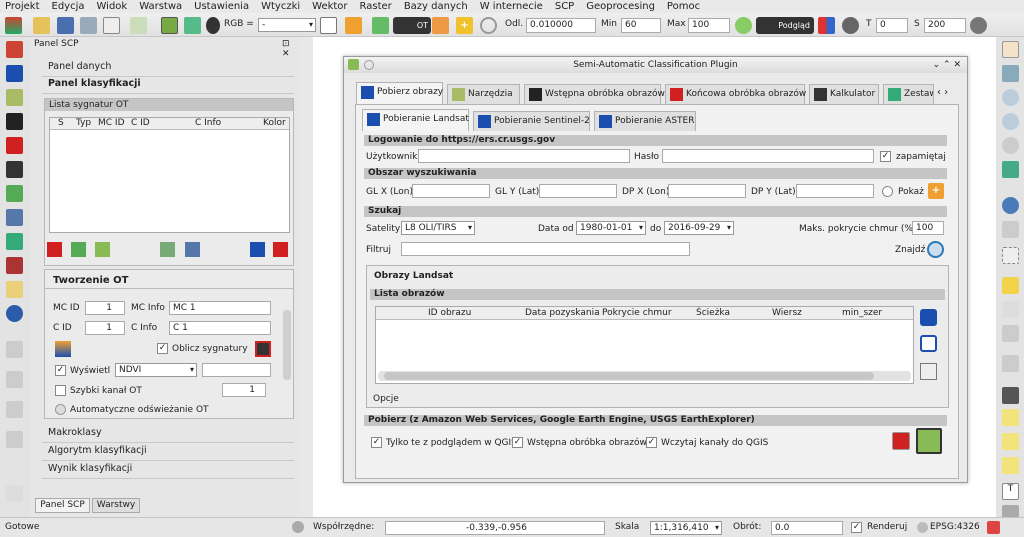  What do you see at coordinates (353, 25) in the screenshot?
I see `roi-icon` at bounding box center [353, 25].